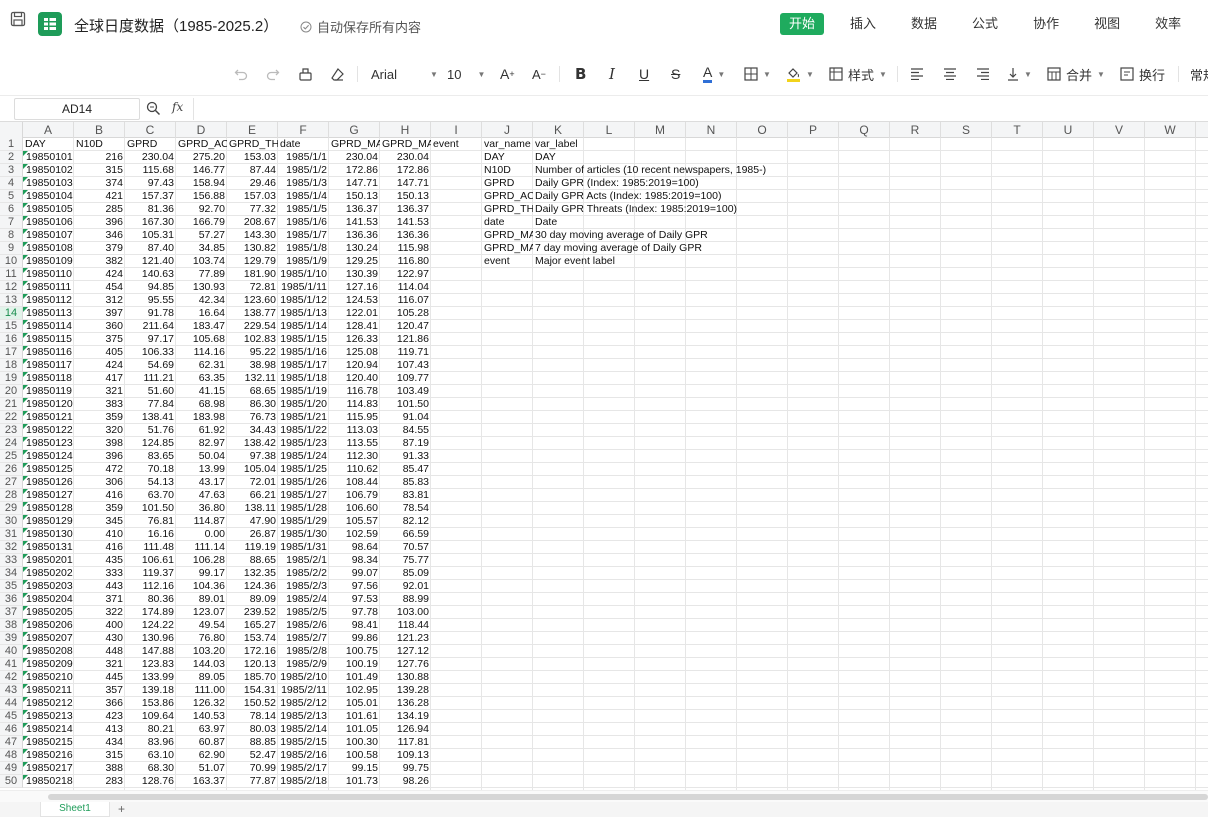 The image size is (1208, 817). I want to click on cell-number: 60.87, so click(201, 742).